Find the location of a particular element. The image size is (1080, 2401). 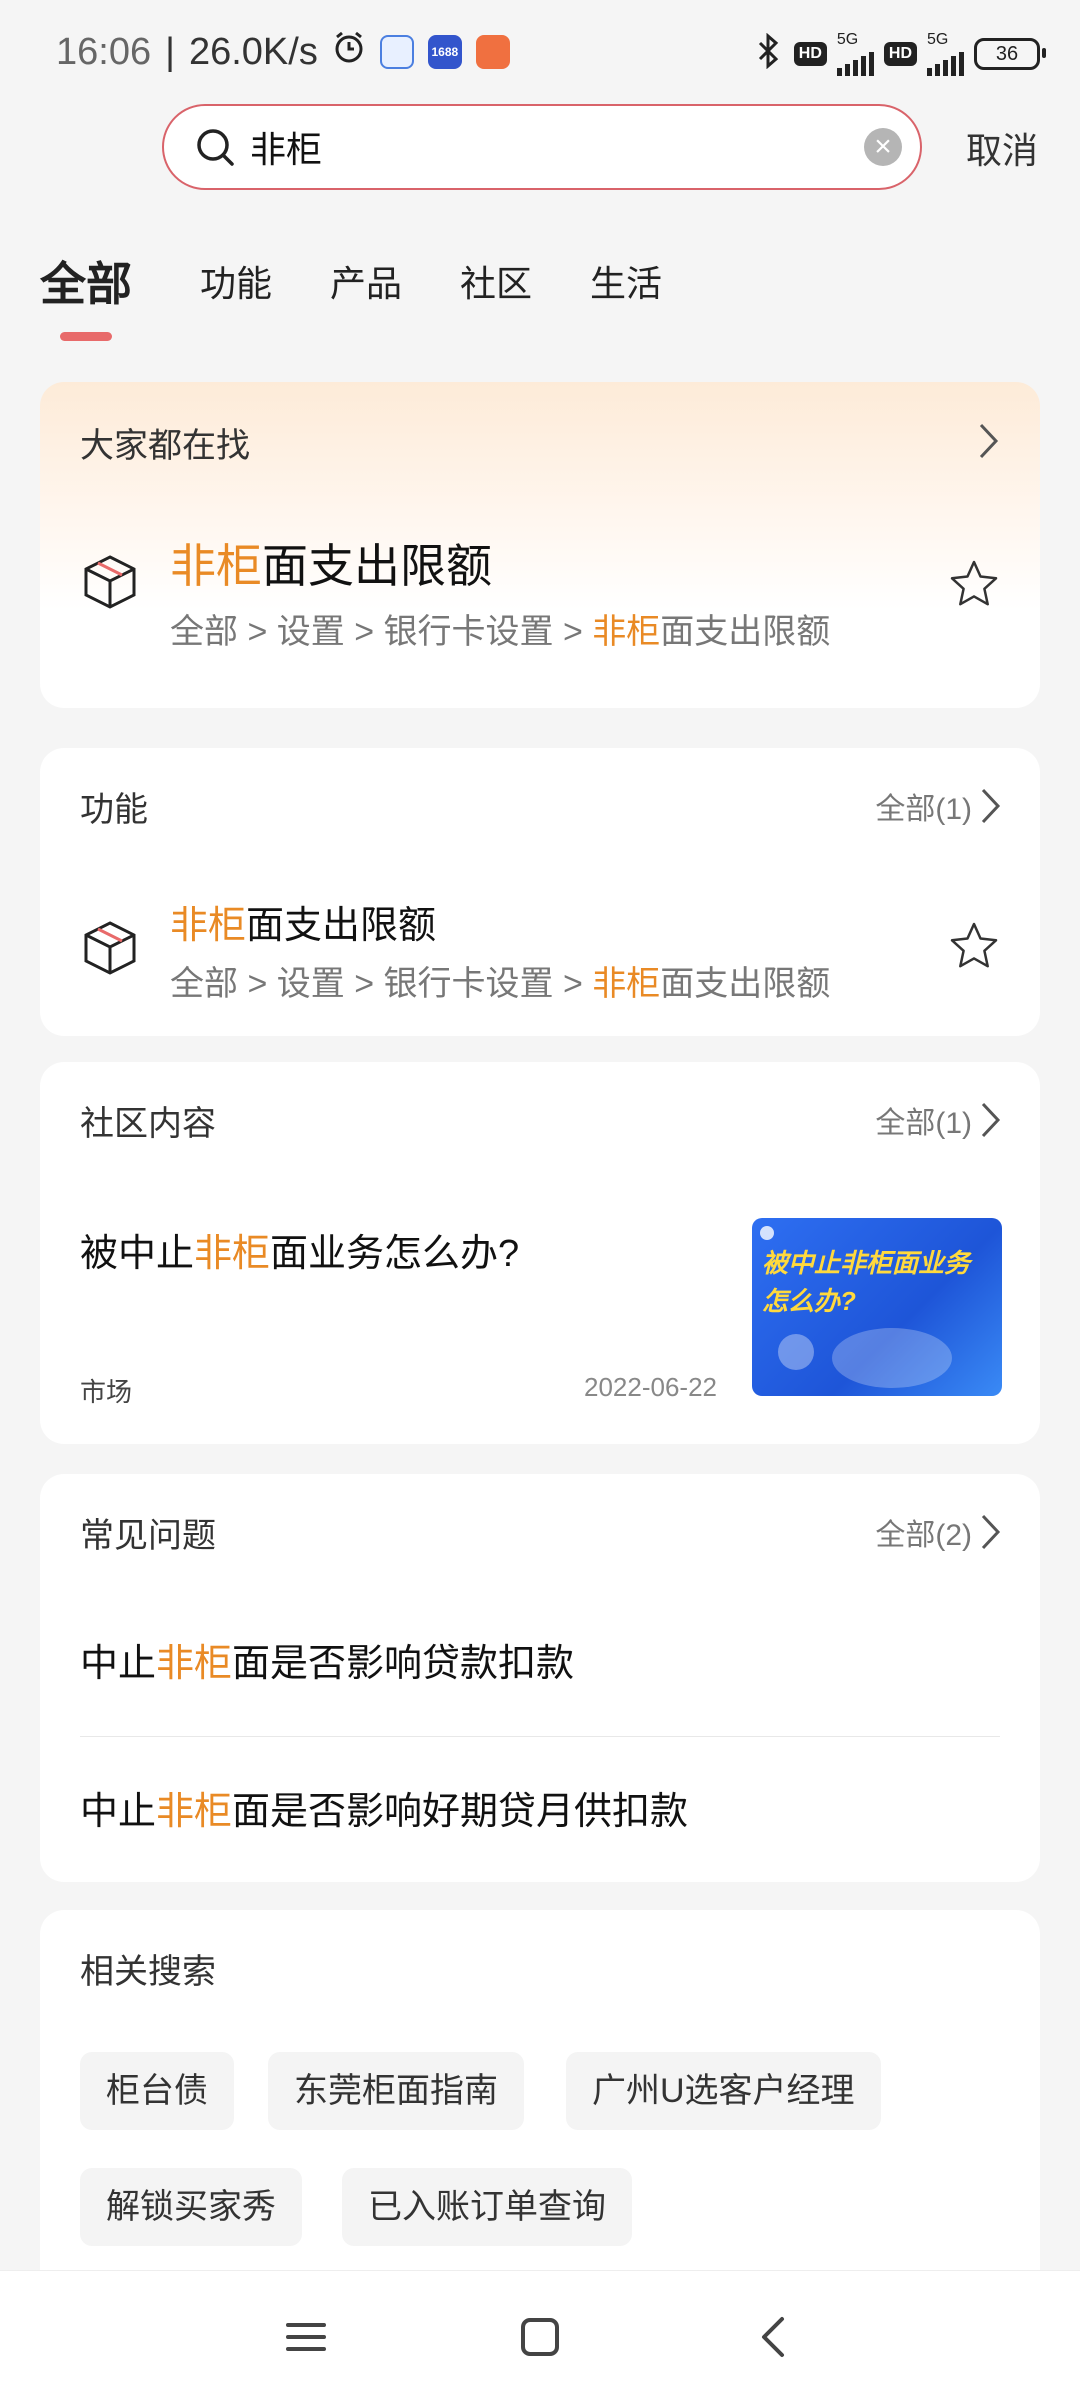

faq-more-link: 全部(2) is located at coordinates (938, 1532).